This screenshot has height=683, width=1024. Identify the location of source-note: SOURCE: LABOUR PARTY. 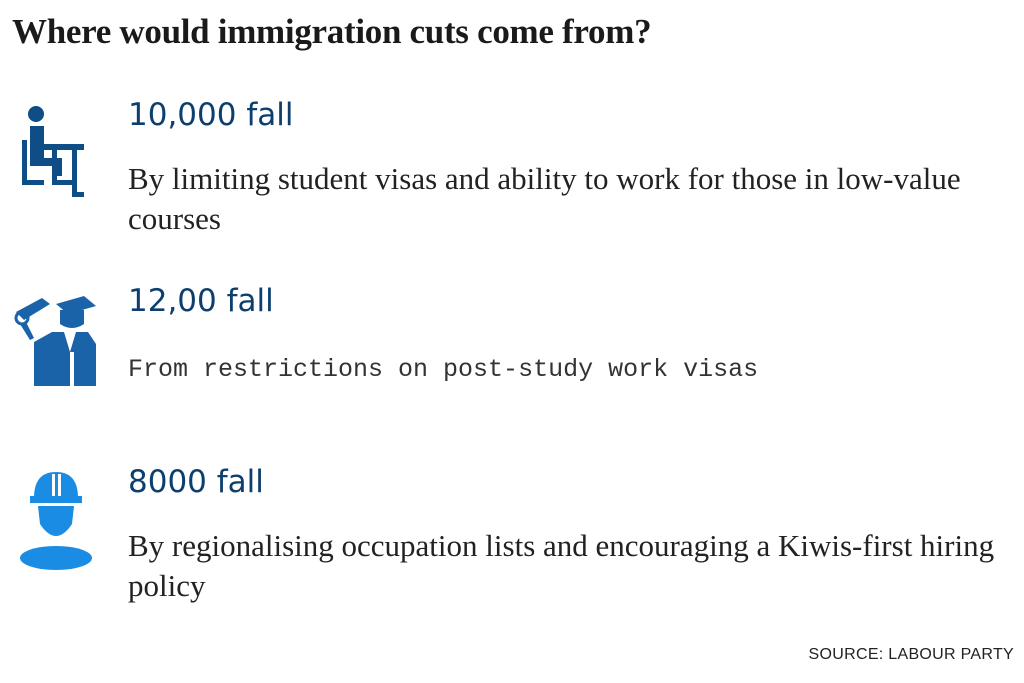
(911, 654).